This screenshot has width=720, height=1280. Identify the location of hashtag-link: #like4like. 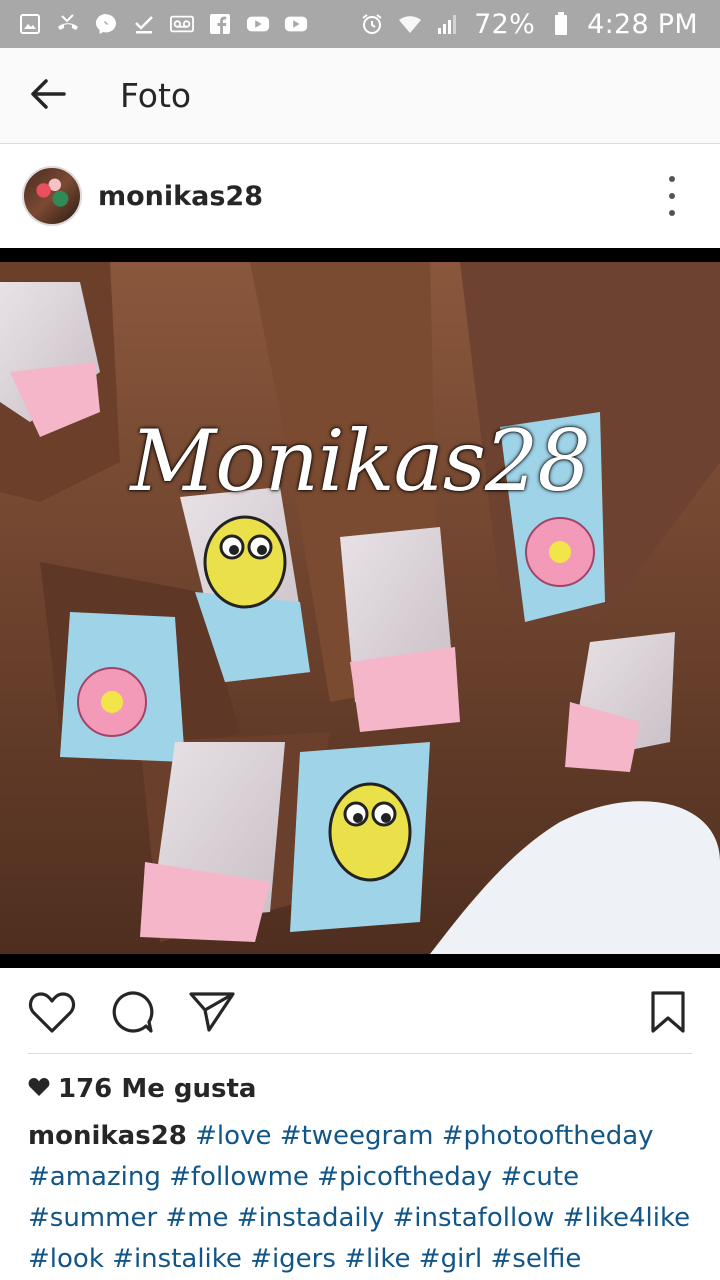
(626, 1218).